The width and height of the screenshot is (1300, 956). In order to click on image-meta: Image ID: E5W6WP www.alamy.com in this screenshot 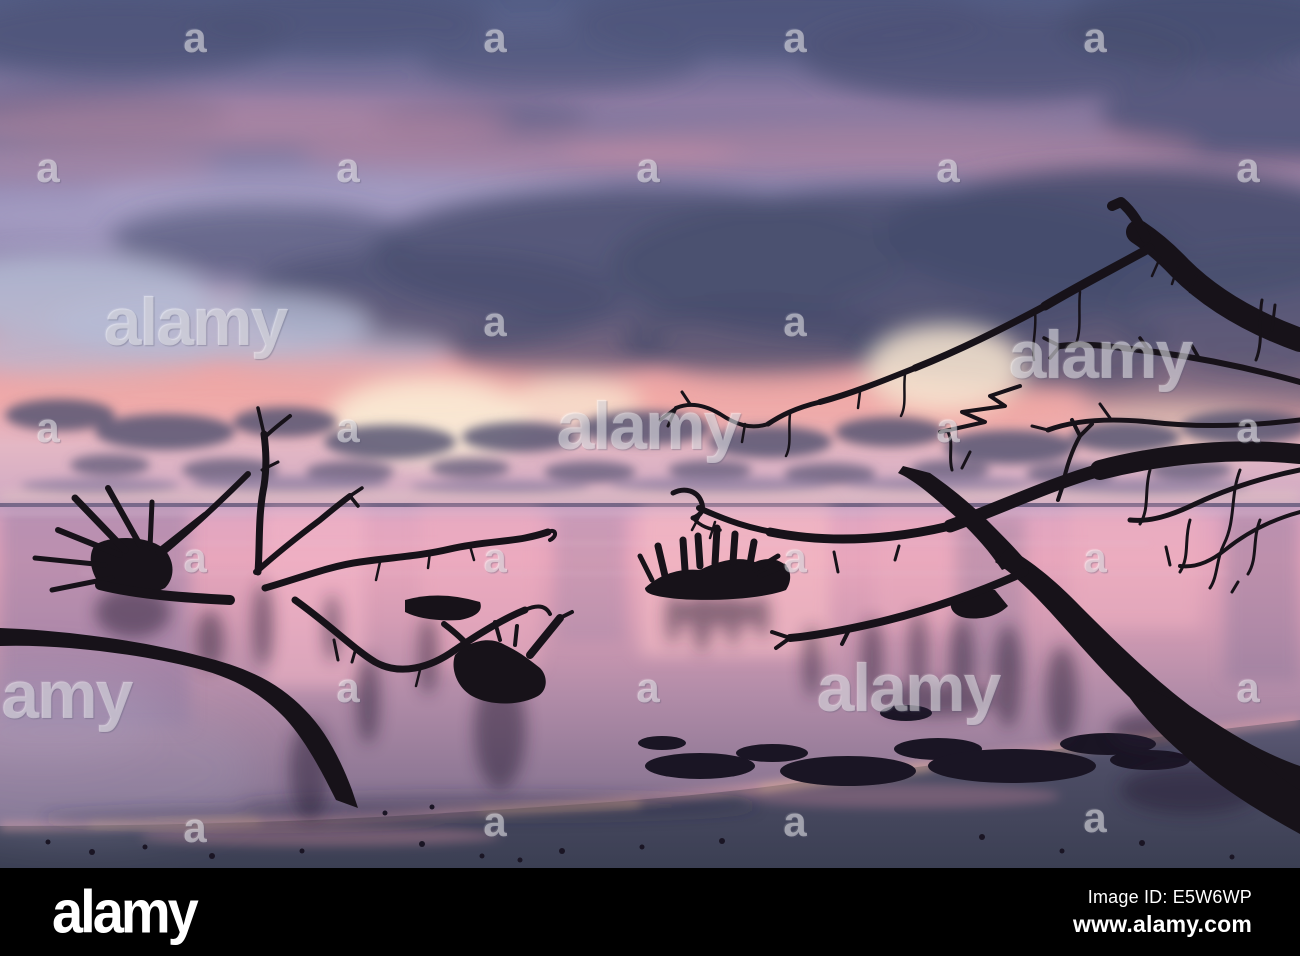, I will do `click(1162, 912)`.